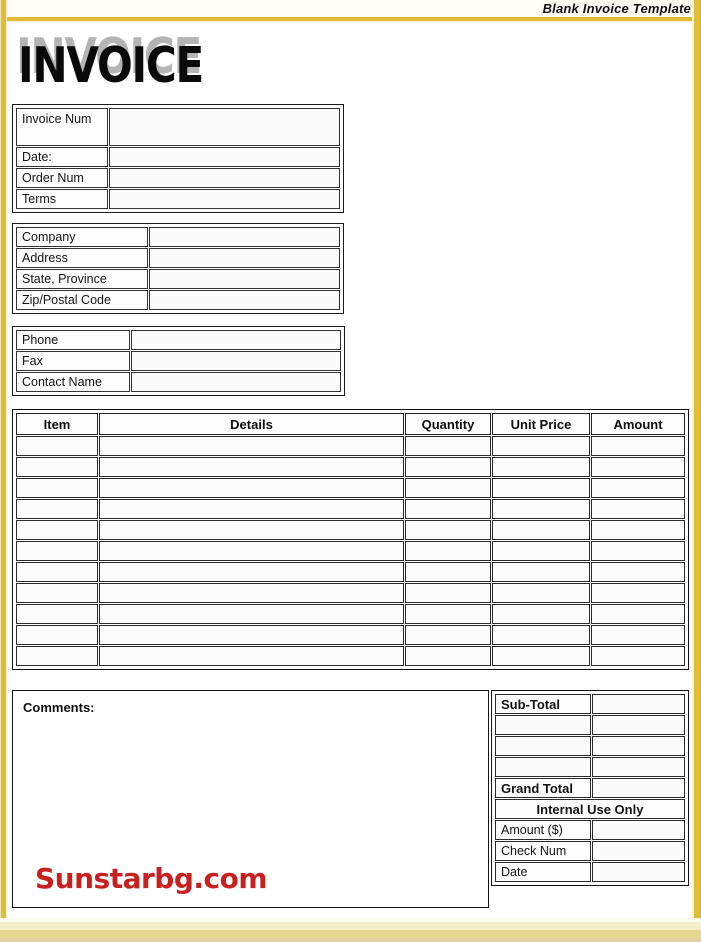 This screenshot has height=942, width=701. I want to click on table-row: Zip/Postal Code, so click(178, 300).